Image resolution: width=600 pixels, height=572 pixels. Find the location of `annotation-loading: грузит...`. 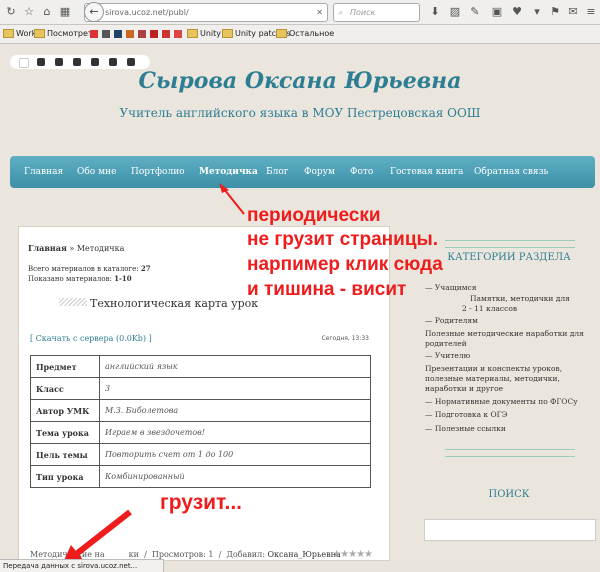

annotation-loading: грузит... is located at coordinates (201, 502).